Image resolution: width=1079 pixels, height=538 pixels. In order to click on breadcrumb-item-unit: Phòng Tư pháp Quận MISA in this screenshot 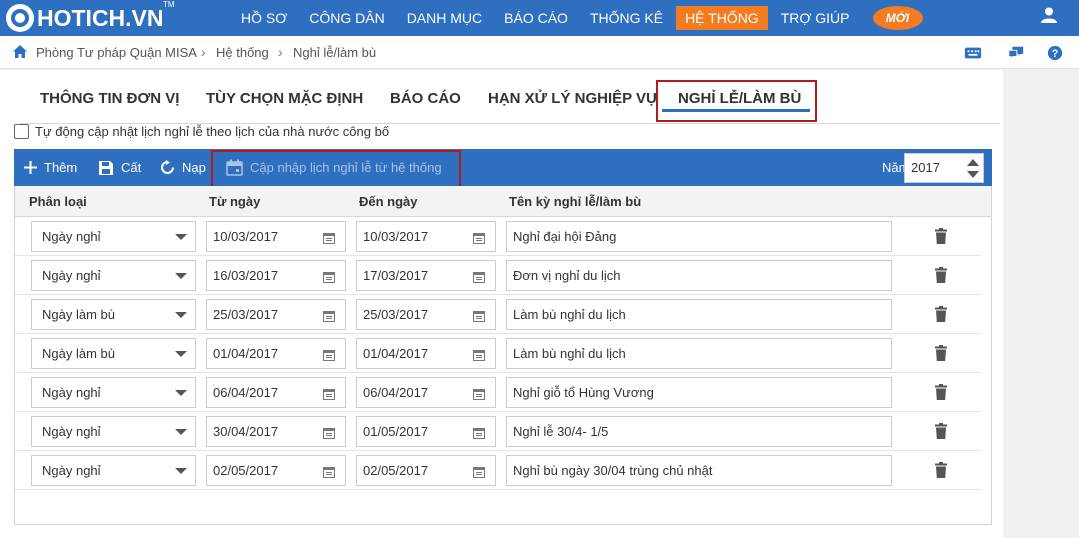, I will do `click(116, 52)`.